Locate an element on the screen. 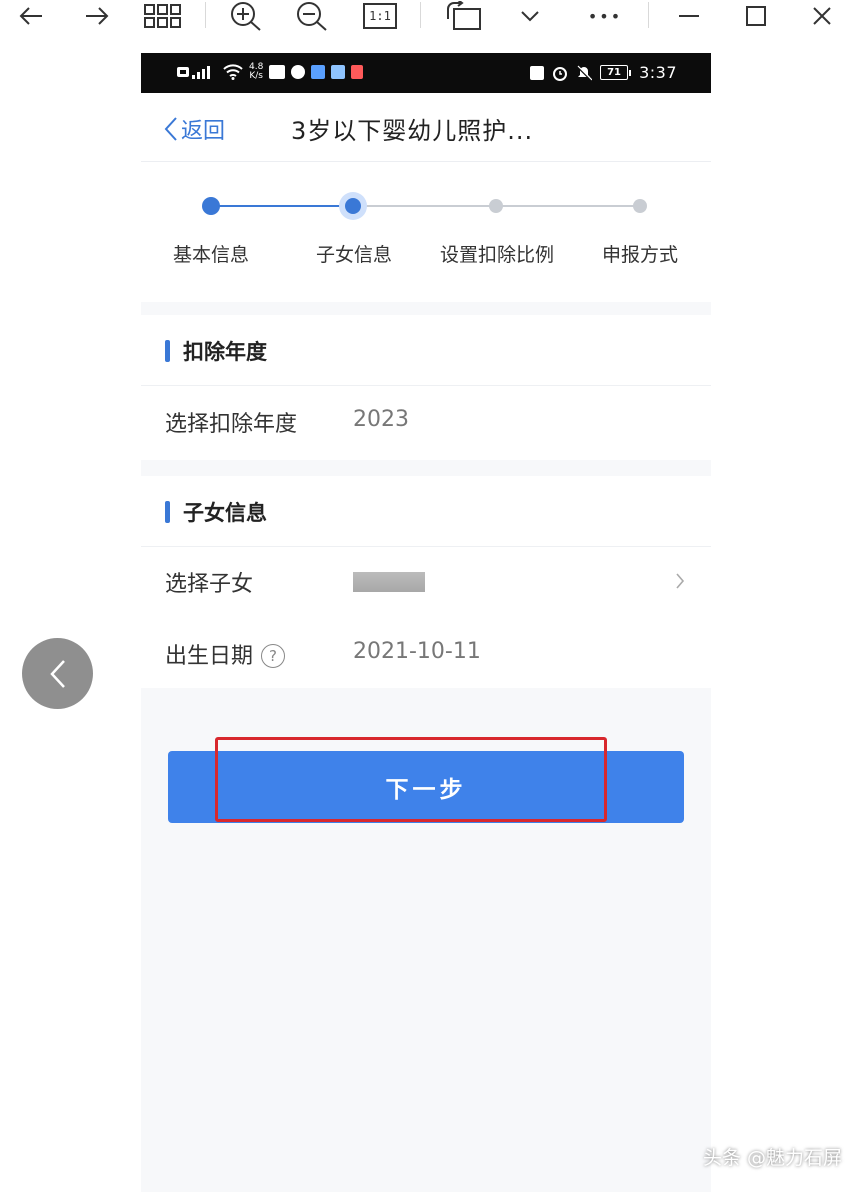 The width and height of the screenshot is (862, 1192). actual-size-icon: 1:1 is located at coordinates (380, 16).